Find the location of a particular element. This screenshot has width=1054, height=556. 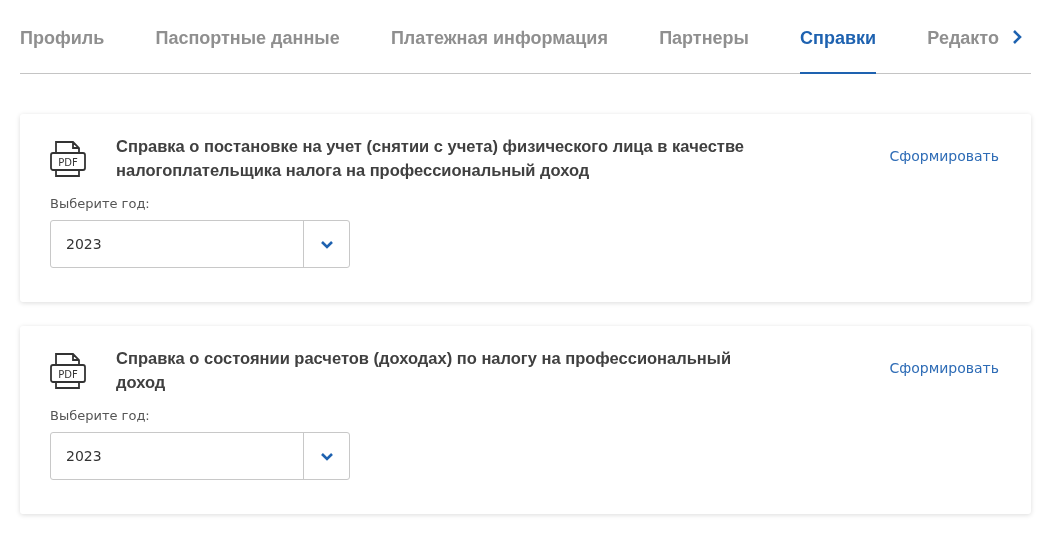

tab: Платежная информация is located at coordinates (499, 37).